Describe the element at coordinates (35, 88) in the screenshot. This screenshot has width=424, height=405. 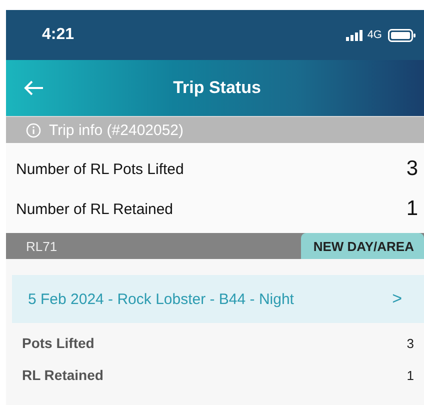
I see `back-button` at that location.